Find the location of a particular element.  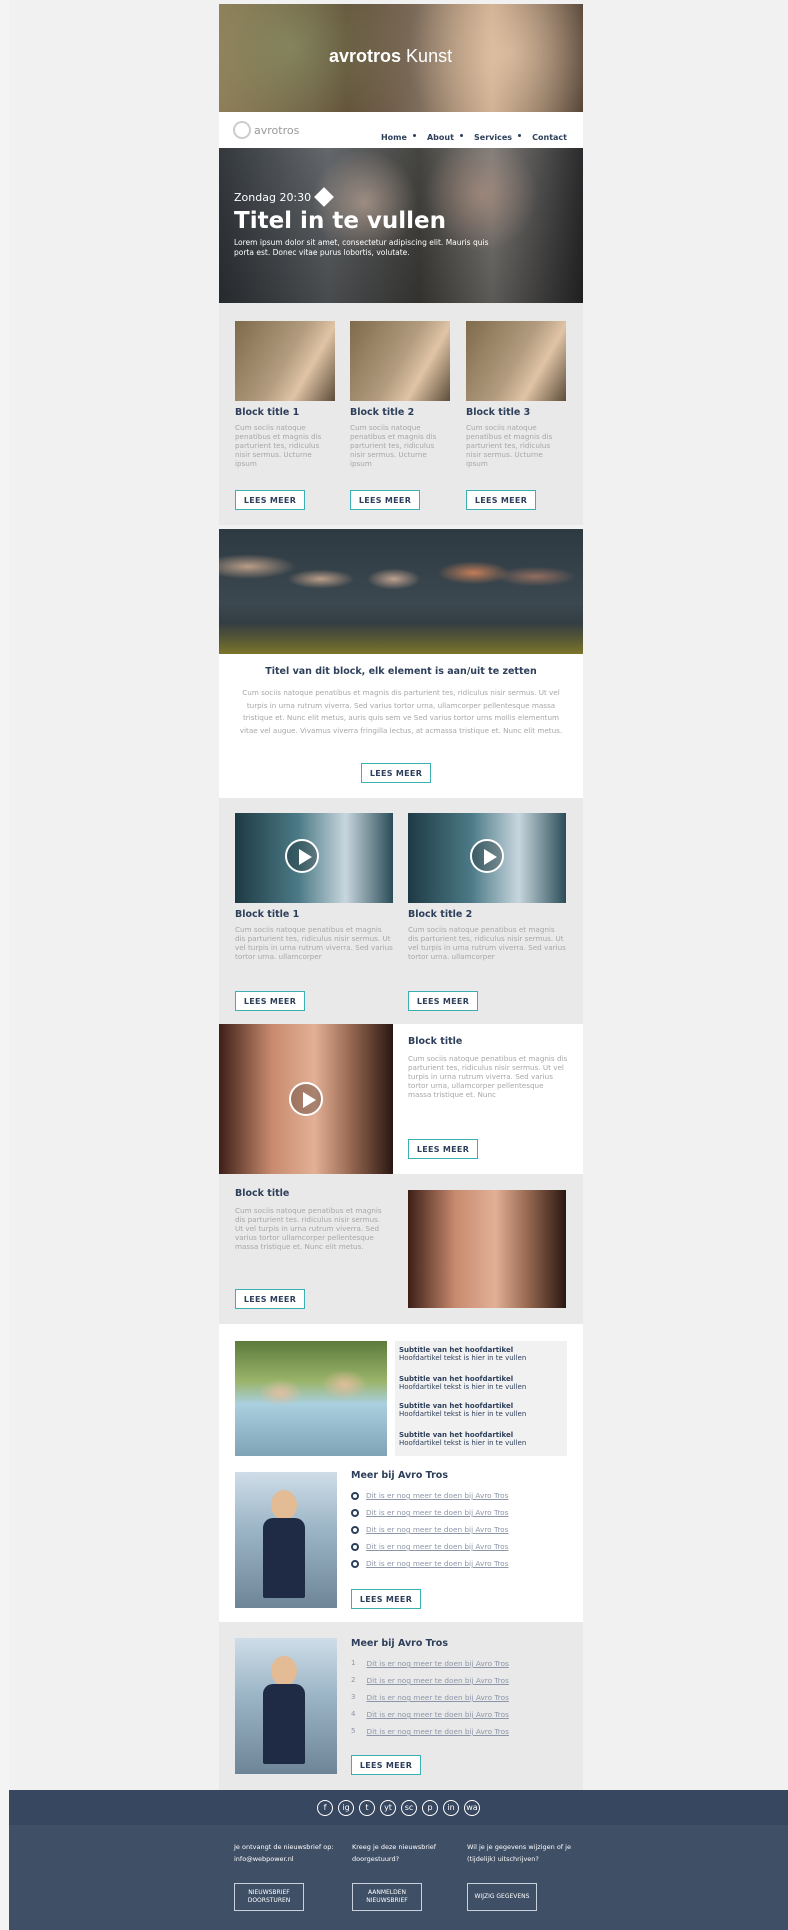

list-number: 1 is located at coordinates (353, 1663).